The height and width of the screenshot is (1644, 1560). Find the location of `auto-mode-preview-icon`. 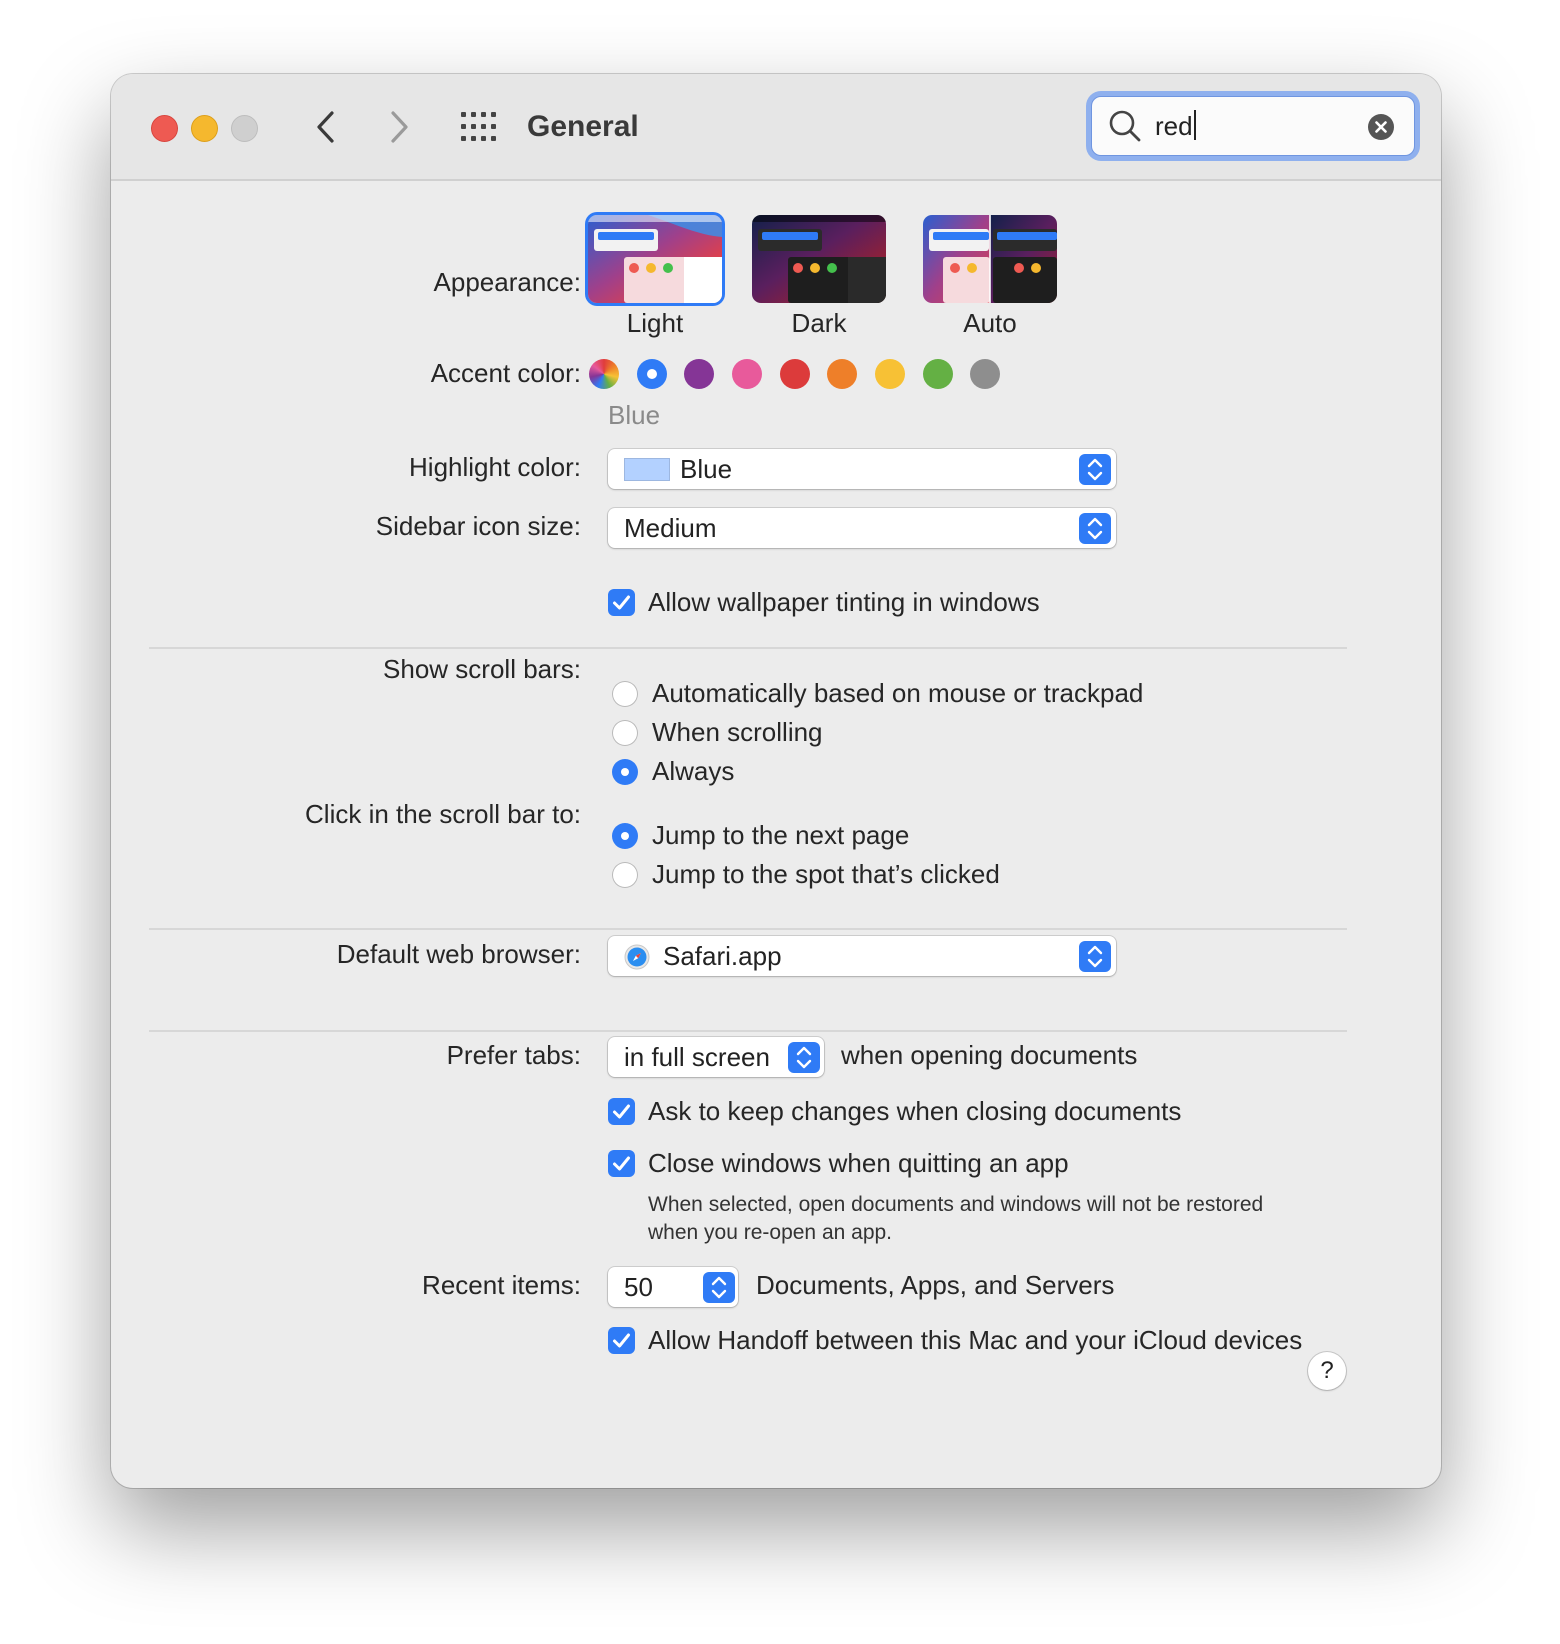

auto-mode-preview-icon is located at coordinates (990, 259).